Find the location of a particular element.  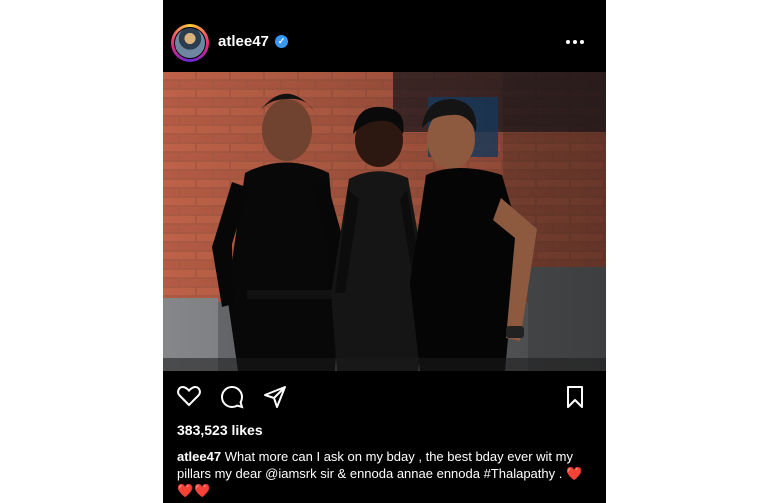

comment-icon is located at coordinates (232, 397).